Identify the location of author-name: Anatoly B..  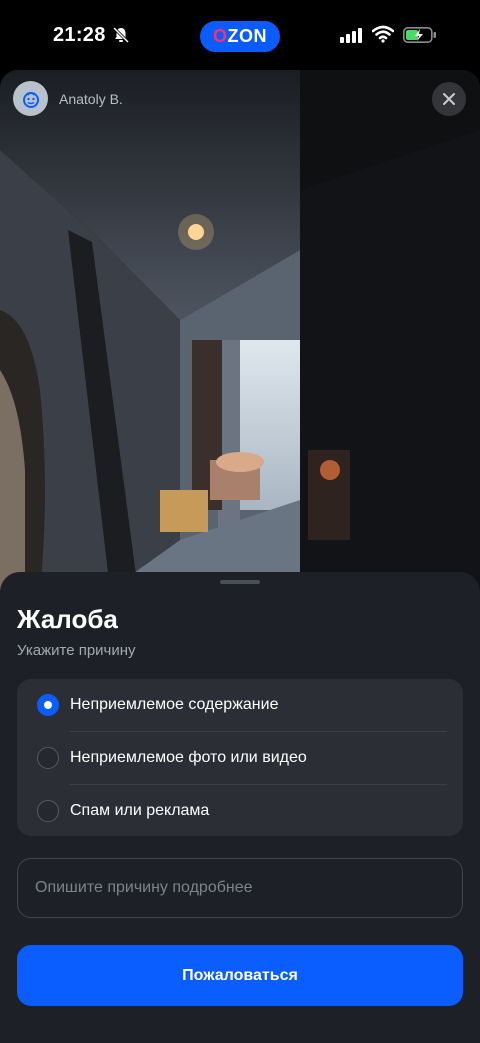
(91, 98).